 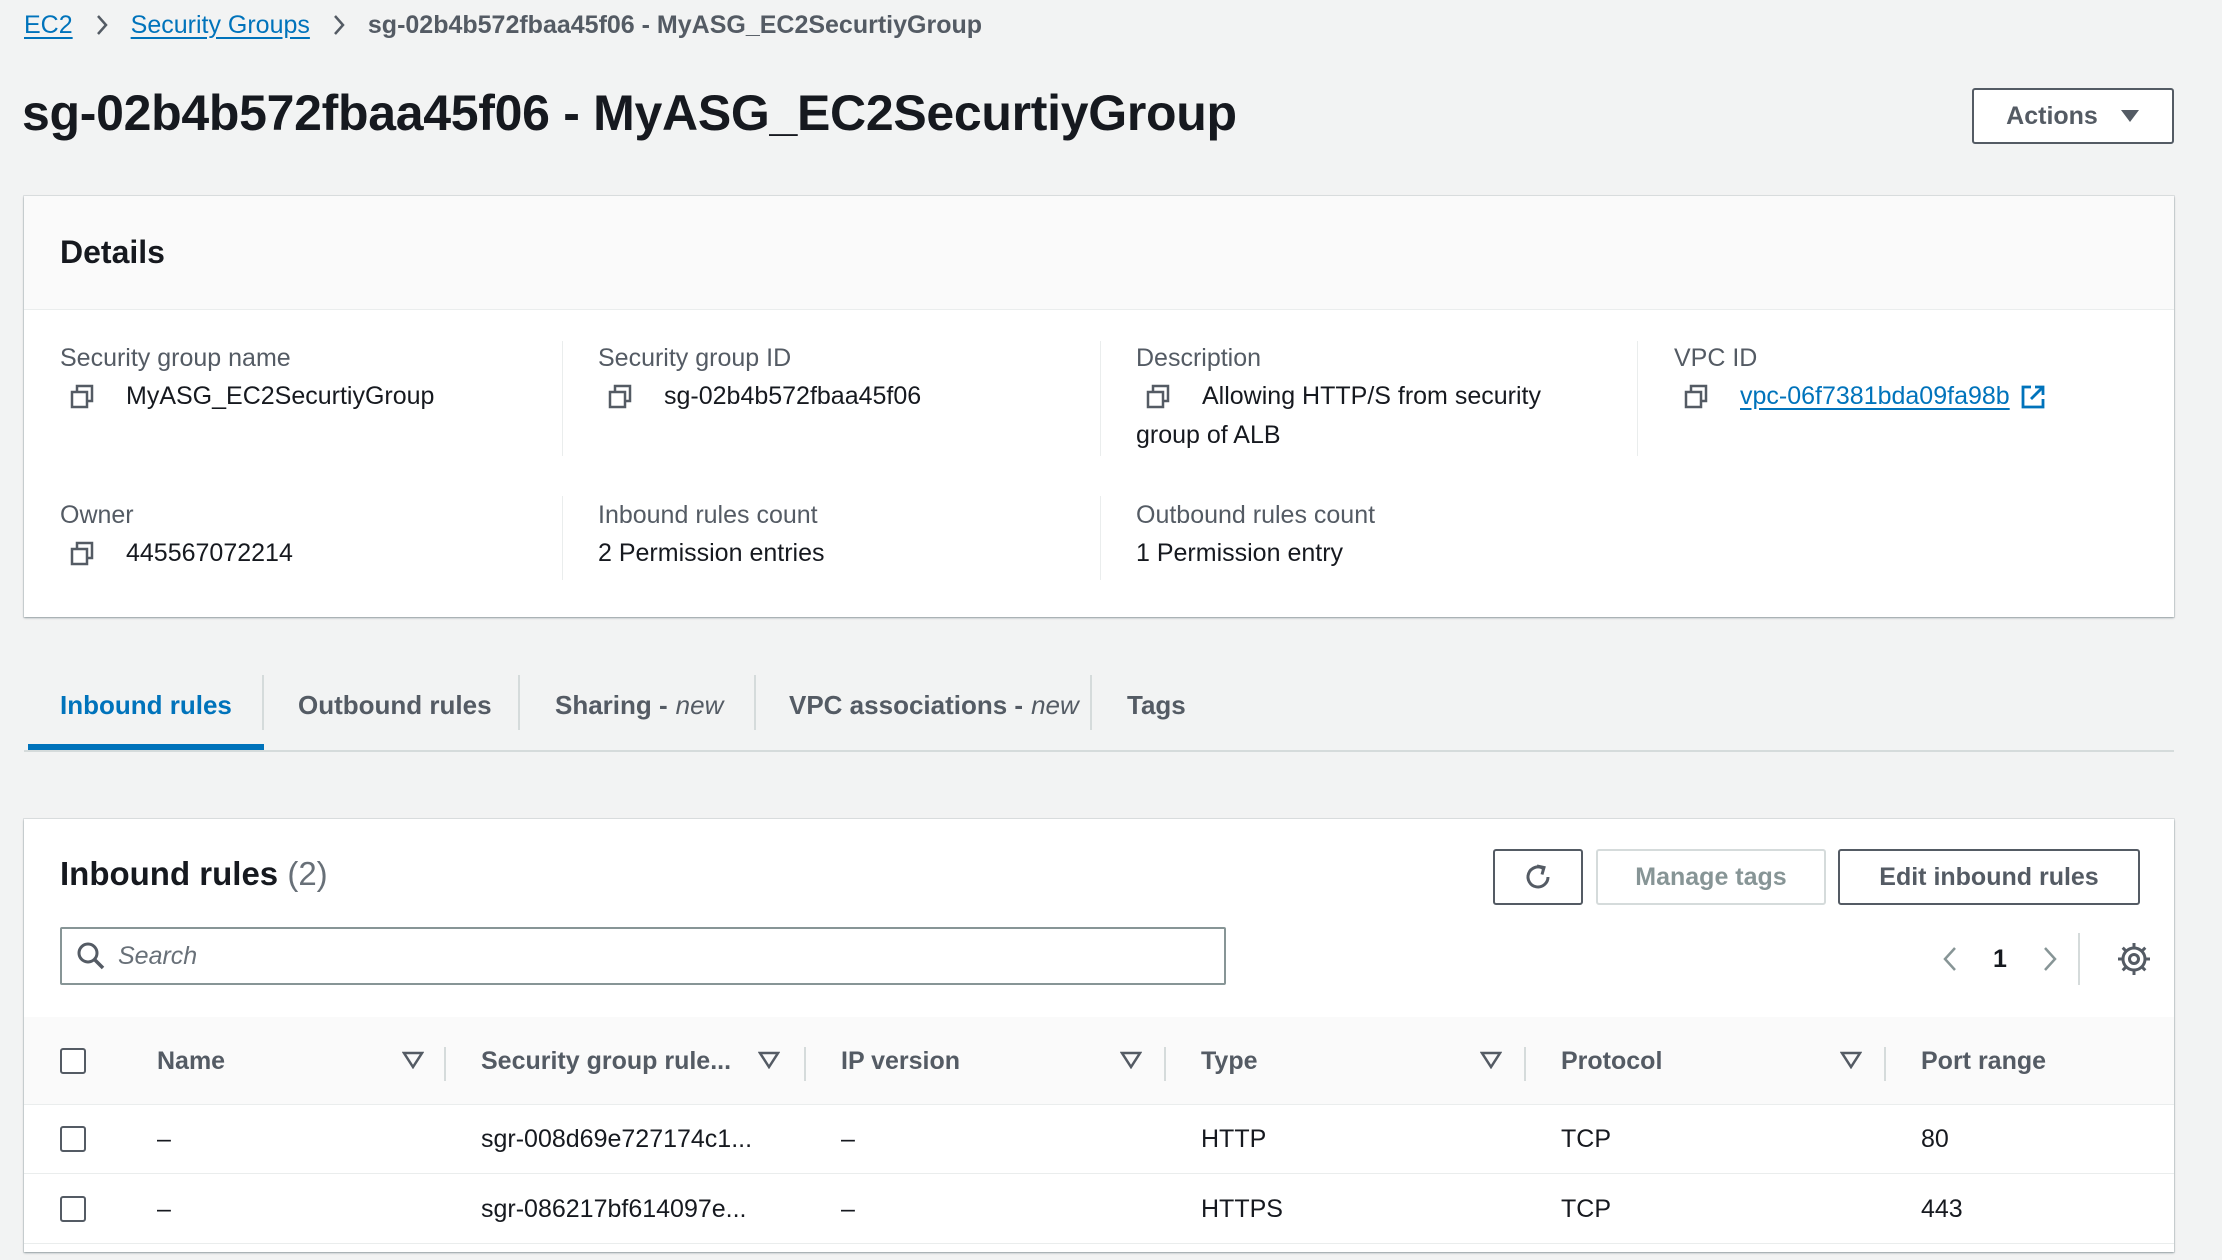 I want to click on next-page-button, so click(x=2050, y=959).